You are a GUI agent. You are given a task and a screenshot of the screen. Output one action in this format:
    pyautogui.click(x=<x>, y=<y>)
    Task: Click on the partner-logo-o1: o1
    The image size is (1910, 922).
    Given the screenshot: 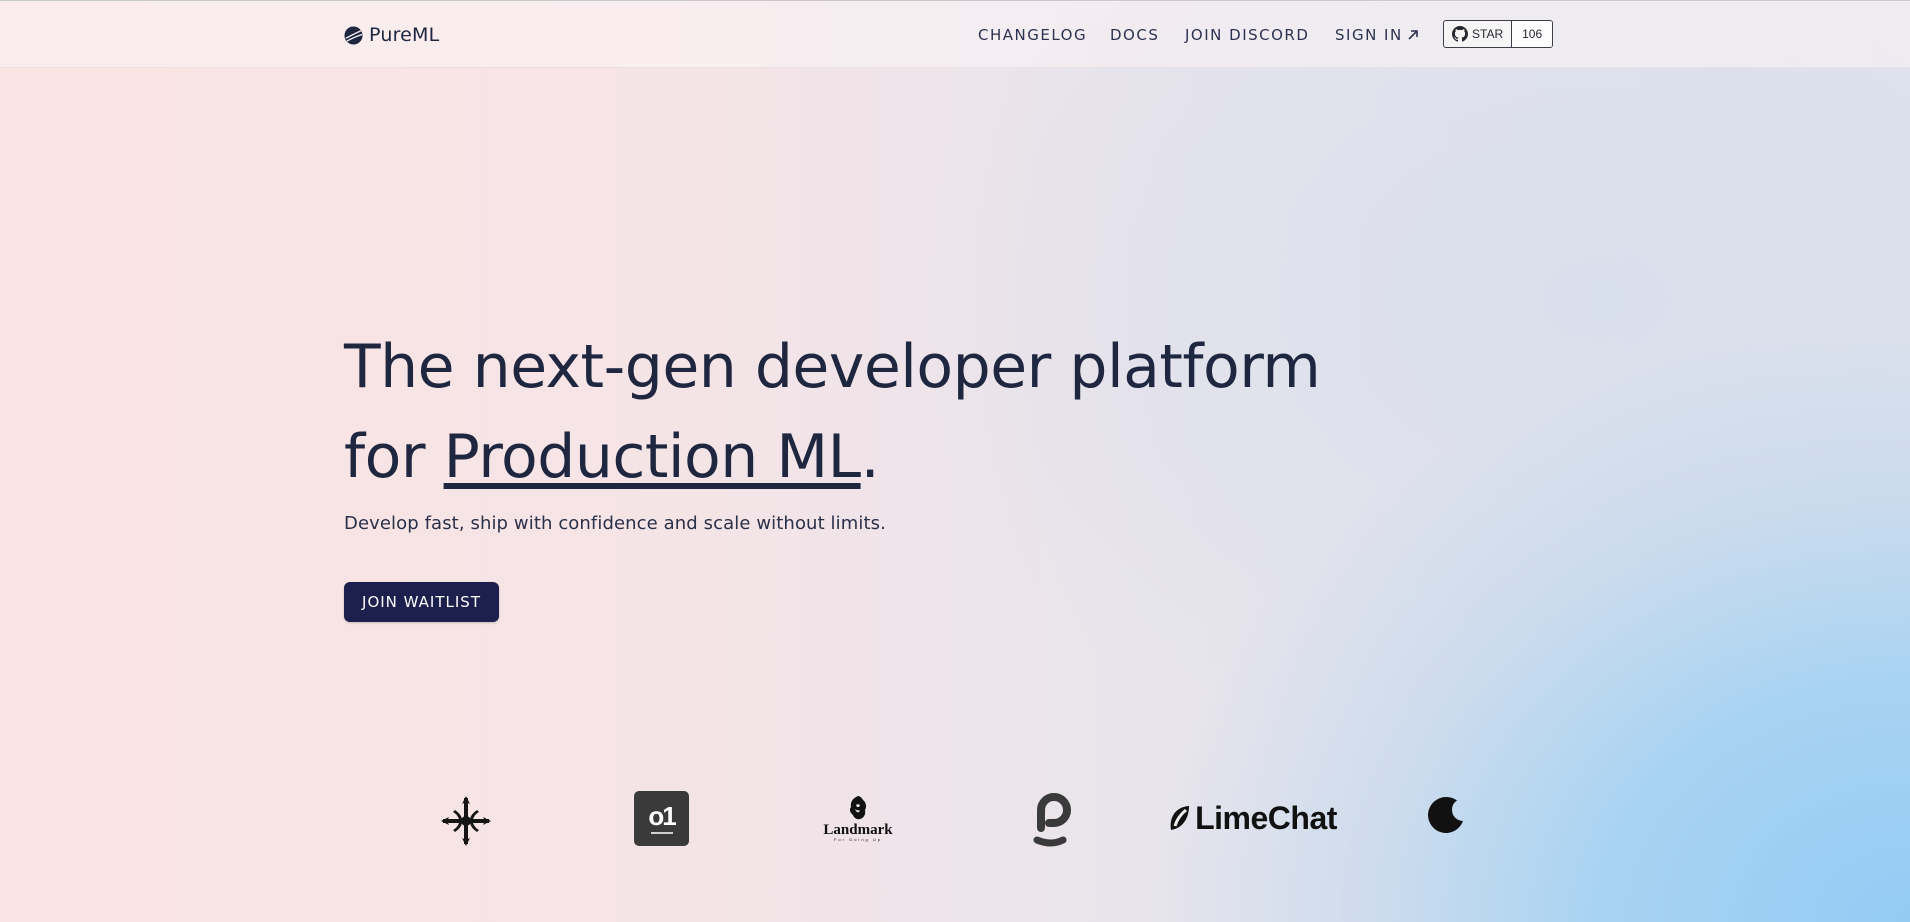 What is the action you would take?
    pyautogui.click(x=661, y=818)
    